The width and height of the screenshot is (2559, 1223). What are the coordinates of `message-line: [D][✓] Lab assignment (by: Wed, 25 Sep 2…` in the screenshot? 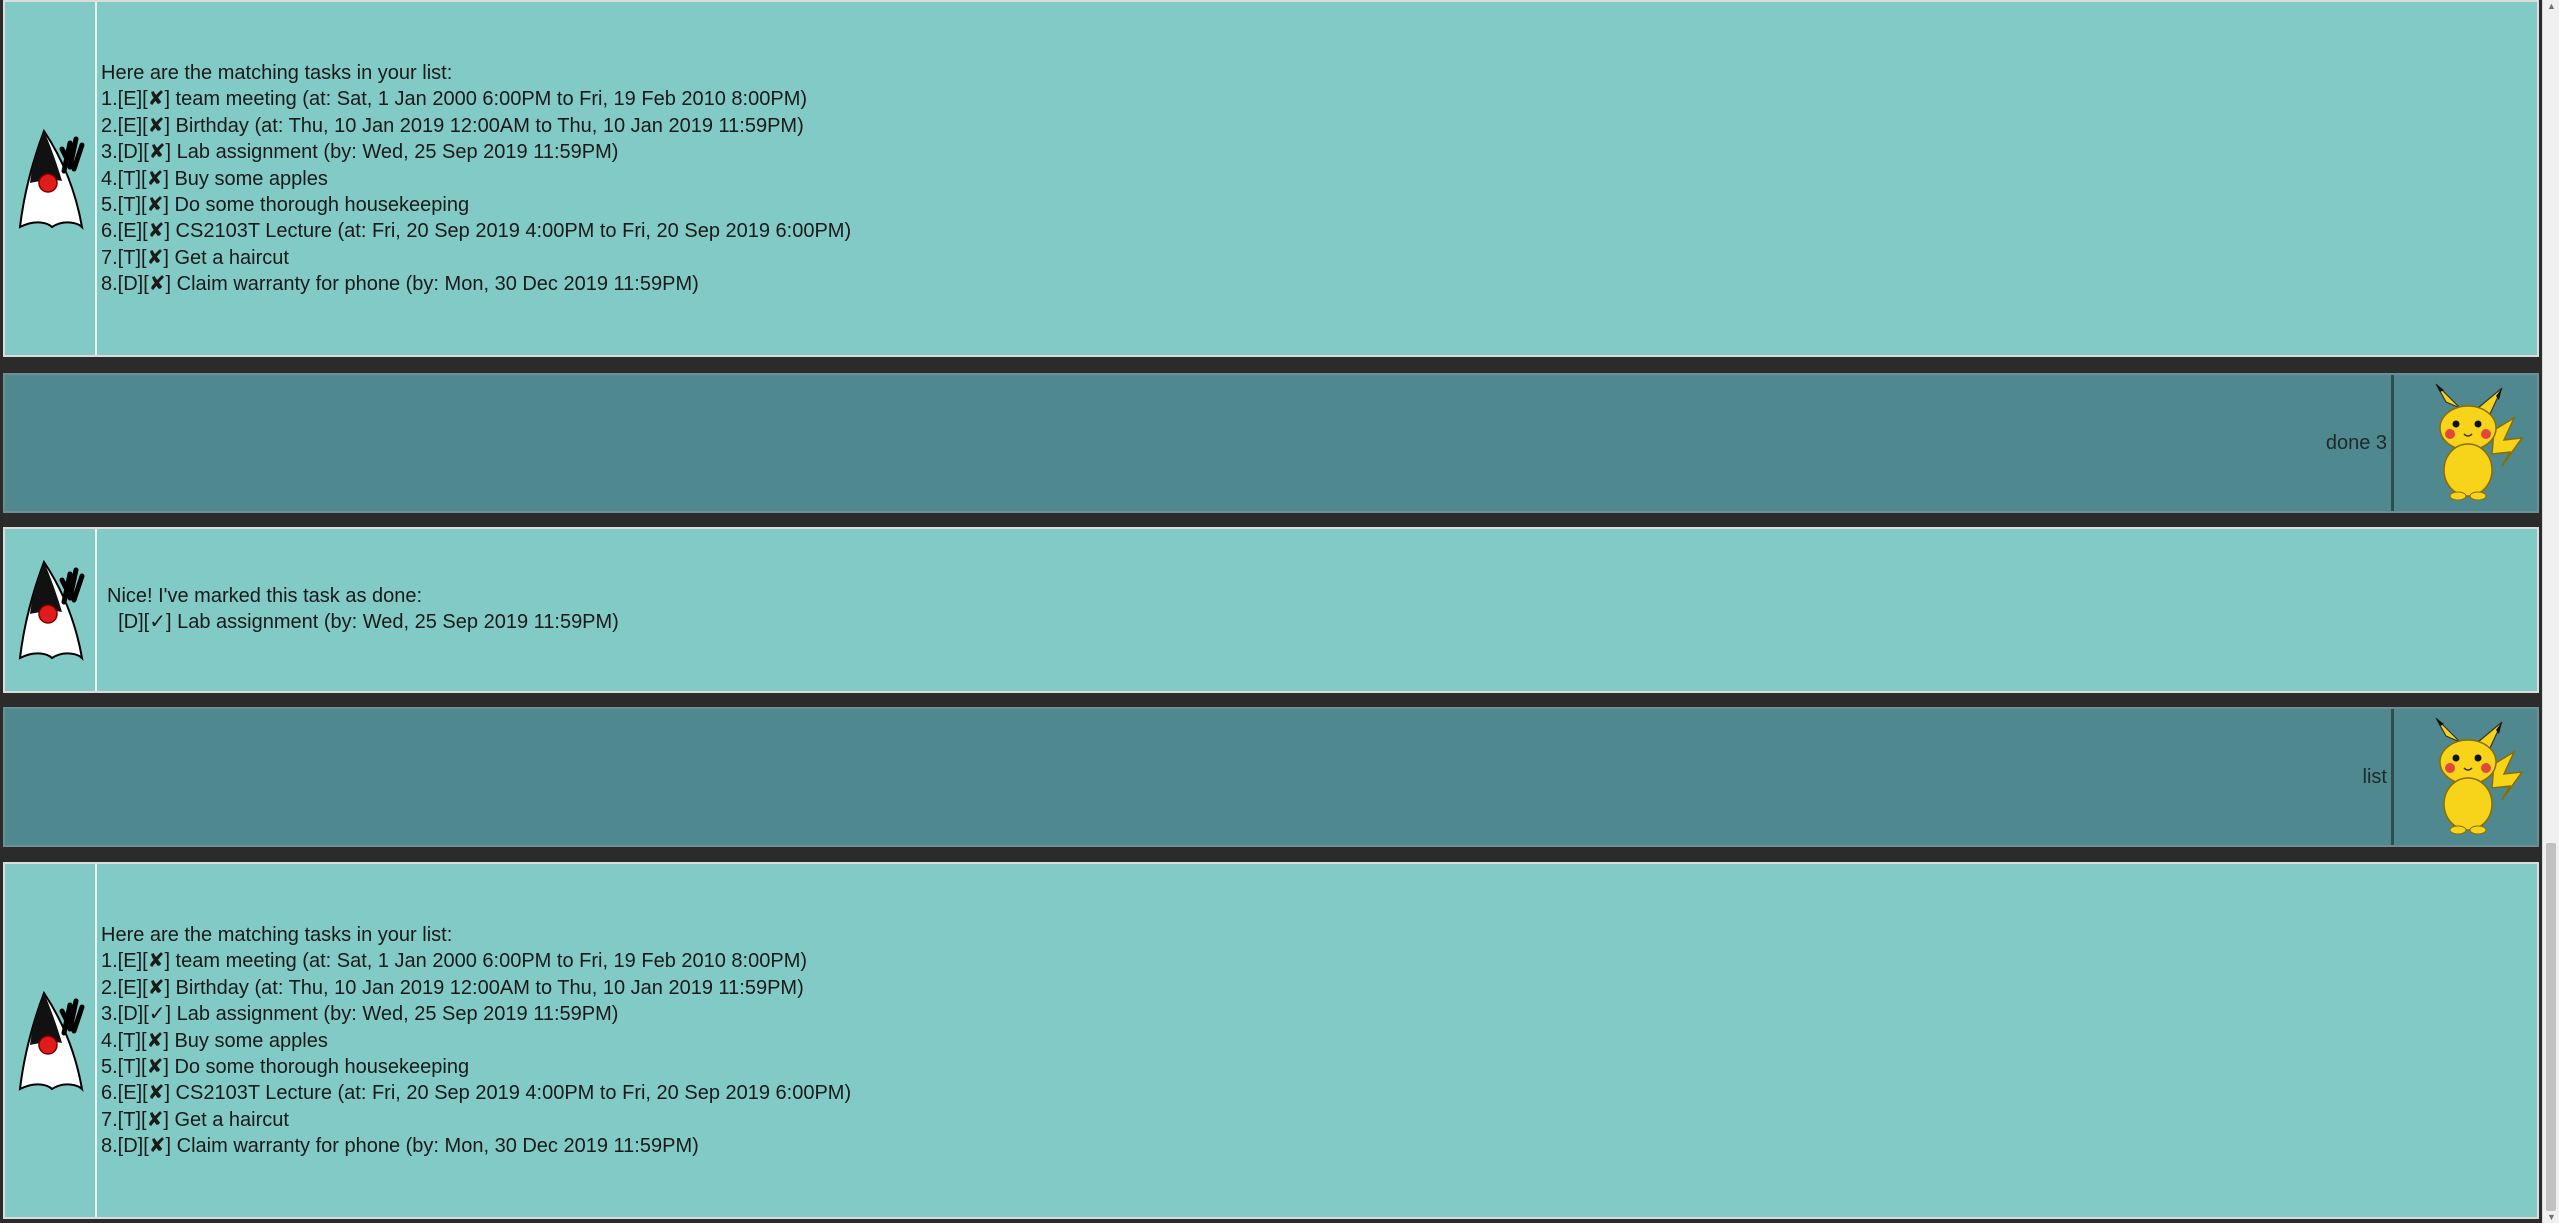 It's located at (363, 622).